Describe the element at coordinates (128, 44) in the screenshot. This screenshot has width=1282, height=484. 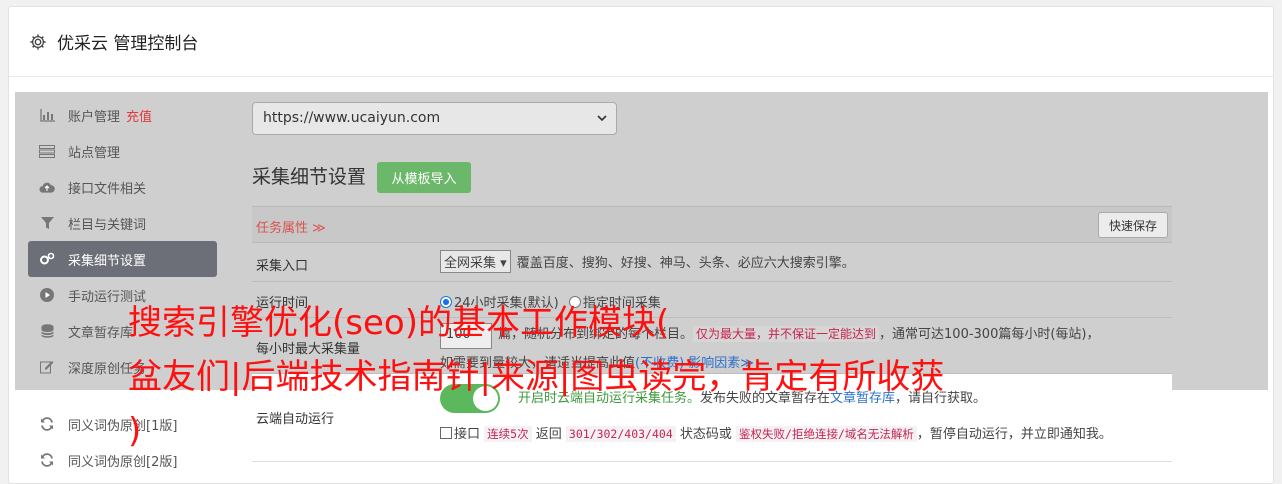
I see `page-title: 优采云 管理控制台` at that location.